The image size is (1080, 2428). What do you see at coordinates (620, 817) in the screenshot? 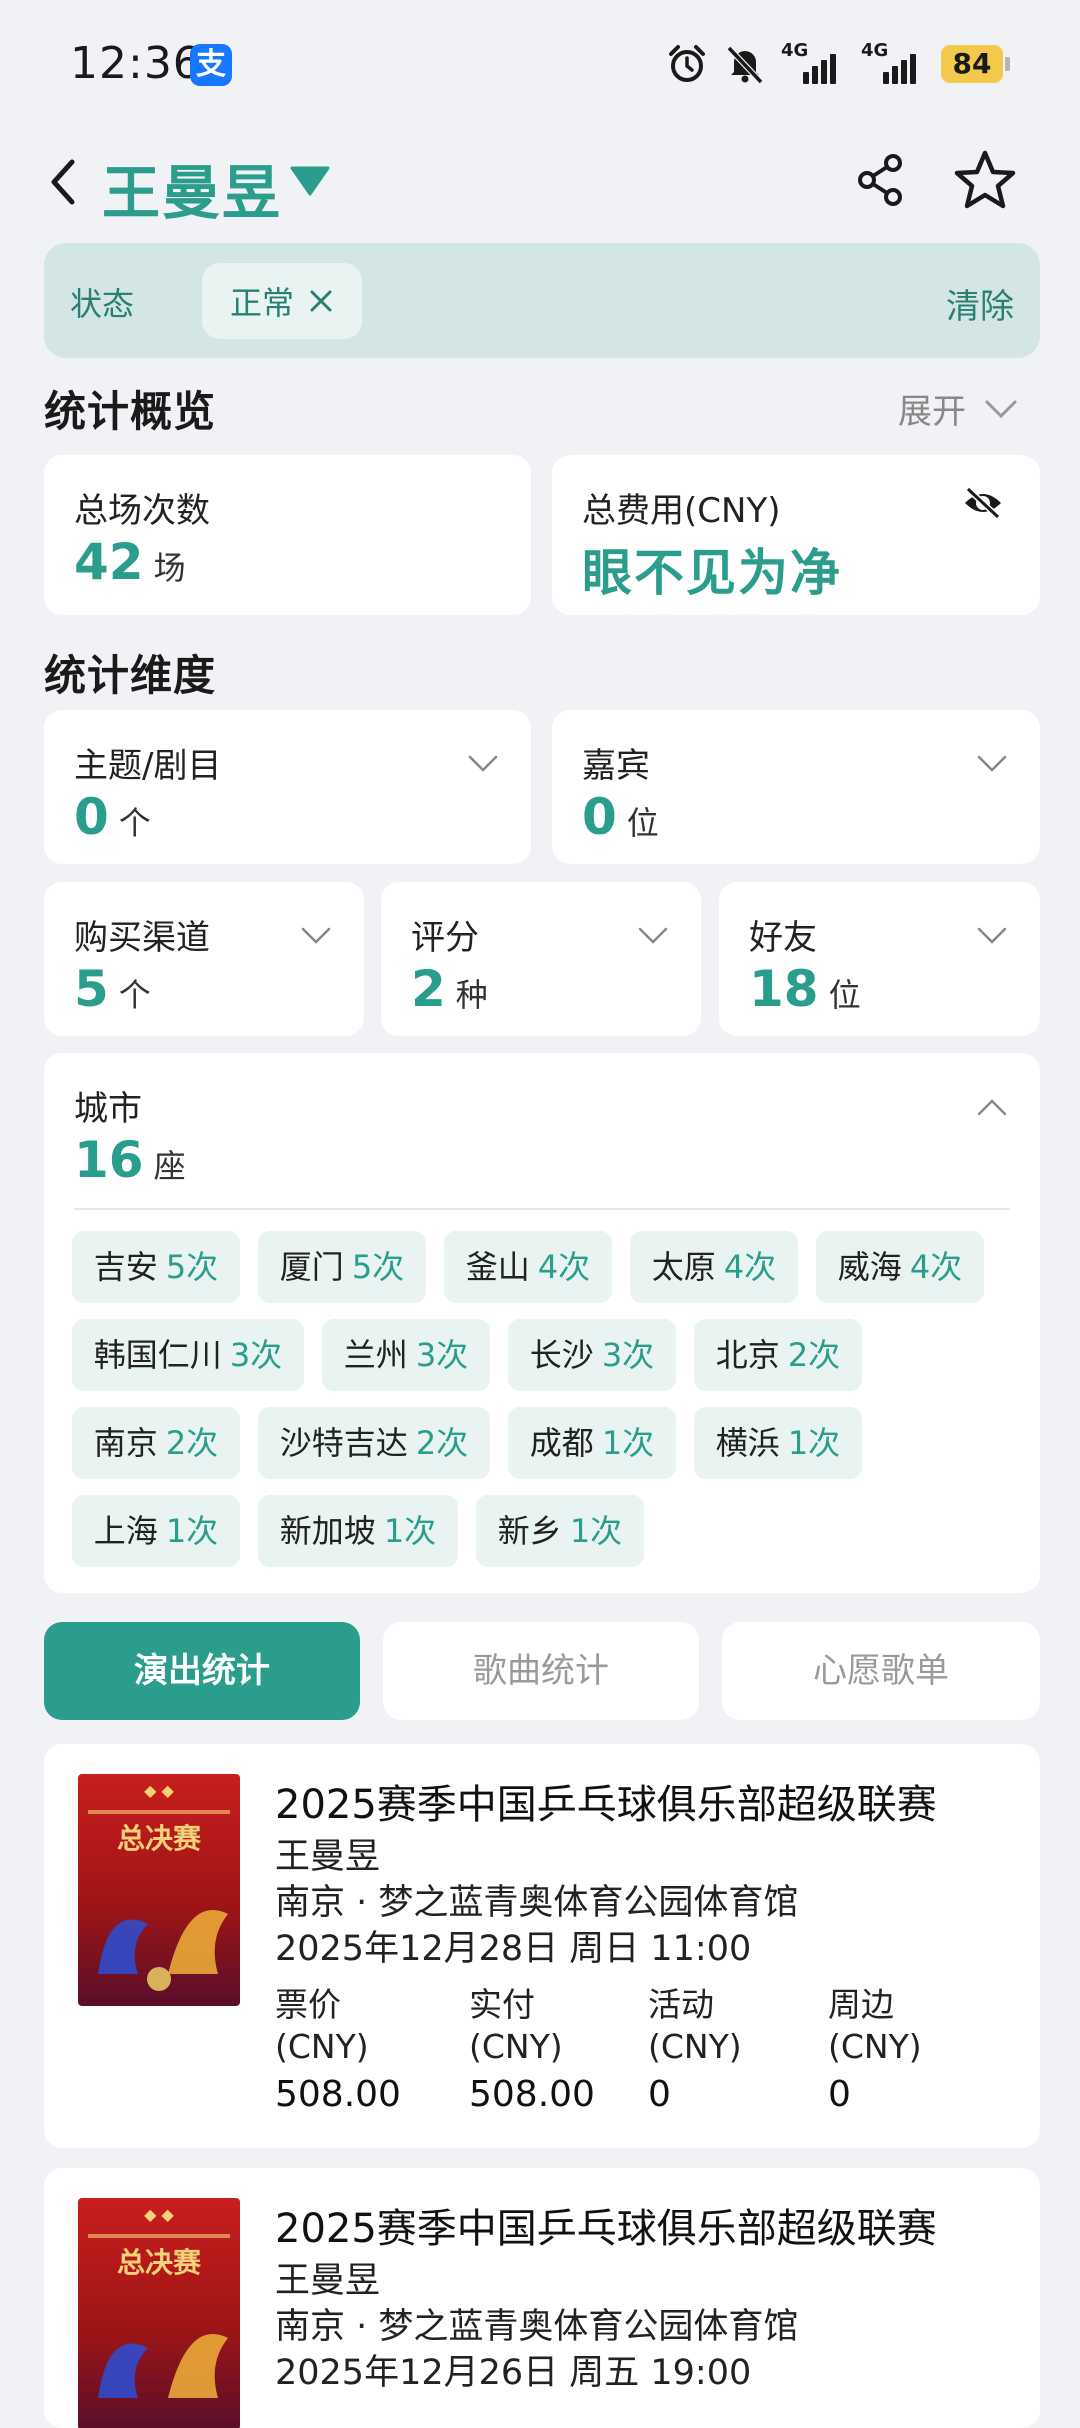
I see `dimension-value: 0位` at bounding box center [620, 817].